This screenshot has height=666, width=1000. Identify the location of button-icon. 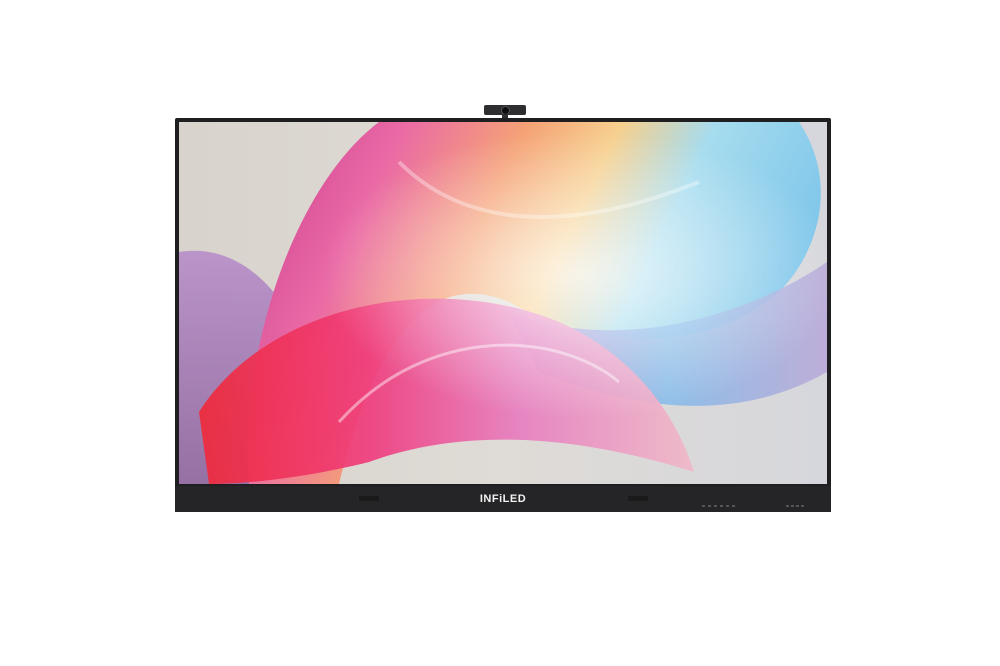
(720, 506).